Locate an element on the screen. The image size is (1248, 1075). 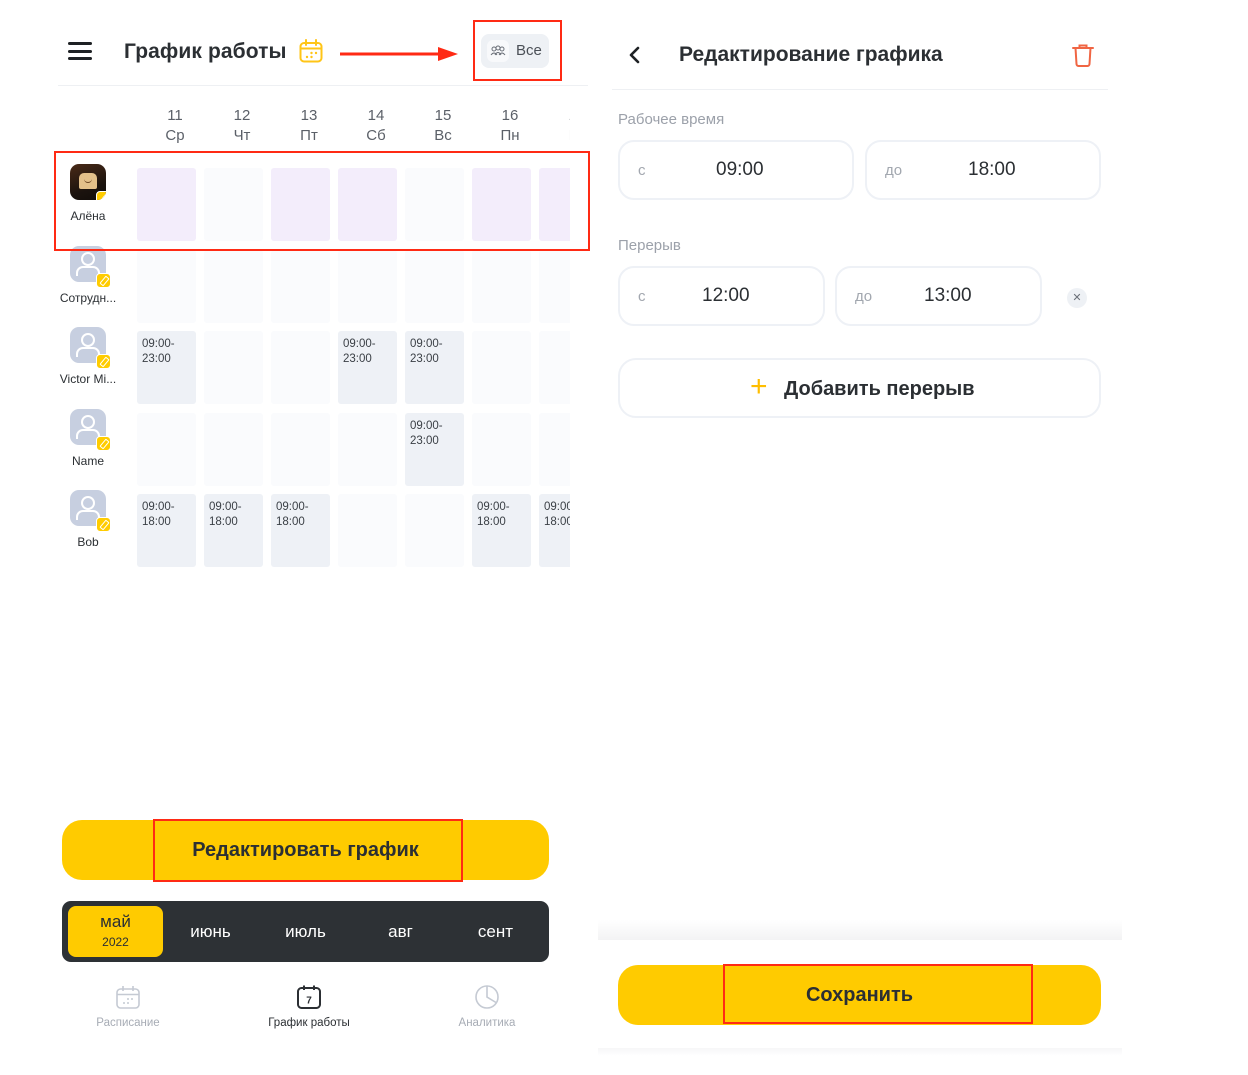
work-time-label: Рабочее время is located at coordinates (671, 119).